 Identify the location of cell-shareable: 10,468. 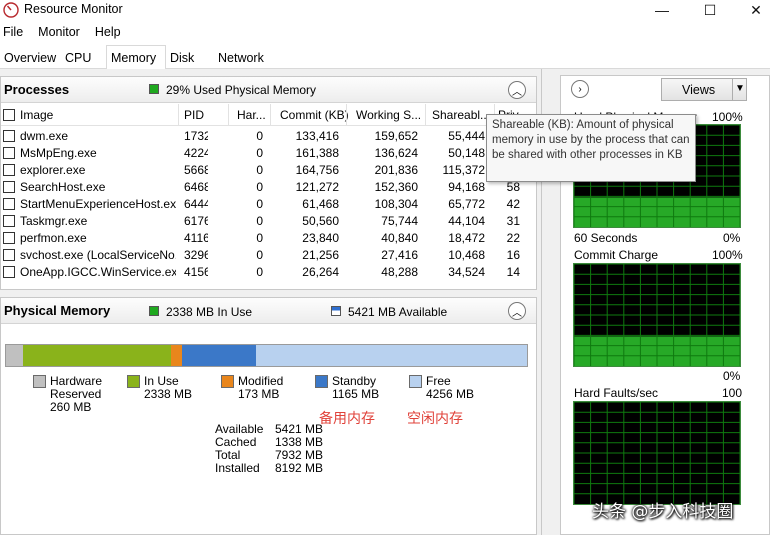
(466, 255).